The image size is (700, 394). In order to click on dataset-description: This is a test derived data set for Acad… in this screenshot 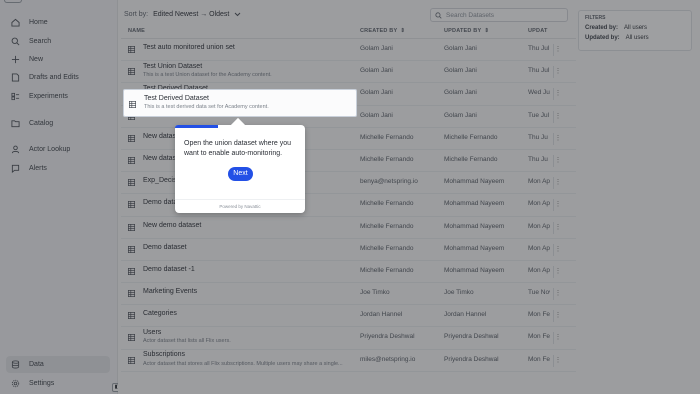, I will do `click(206, 107)`.